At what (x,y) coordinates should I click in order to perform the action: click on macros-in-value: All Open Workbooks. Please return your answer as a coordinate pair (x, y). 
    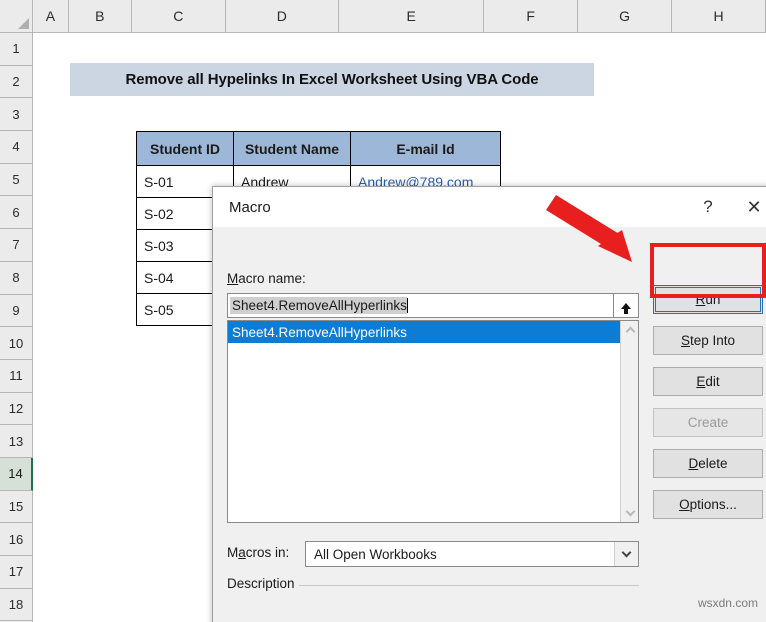
    Looking at the image, I should click on (375, 554).